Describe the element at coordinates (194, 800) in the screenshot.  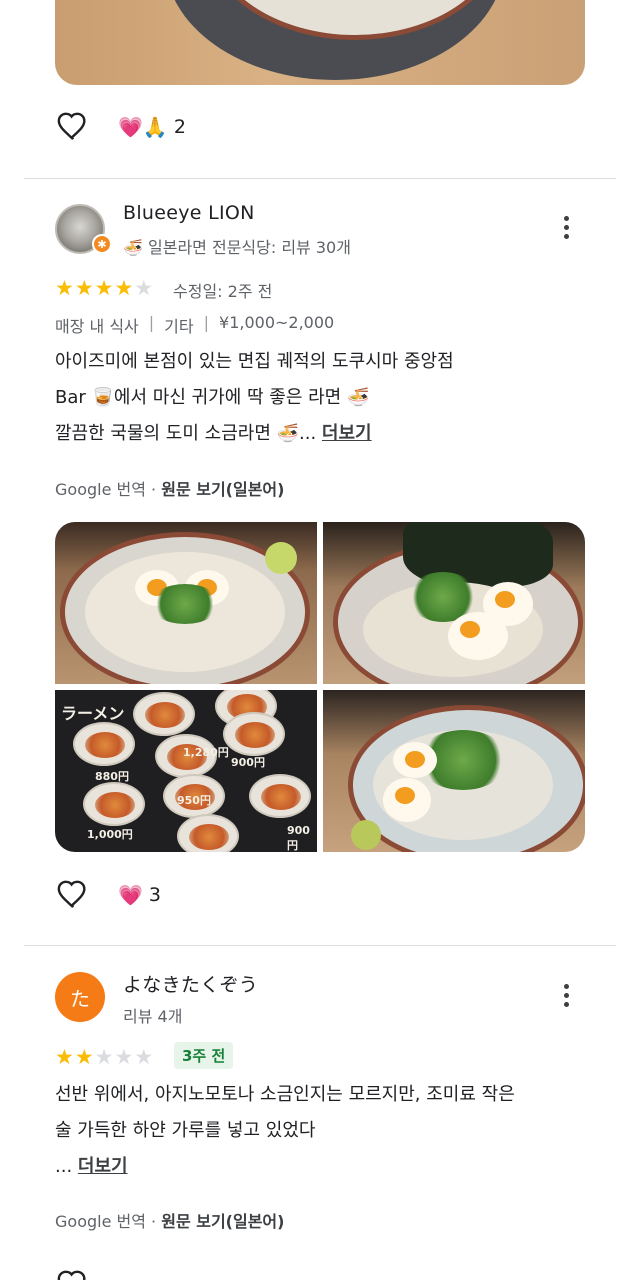
I see `menu-photo-text: 950円` at that location.